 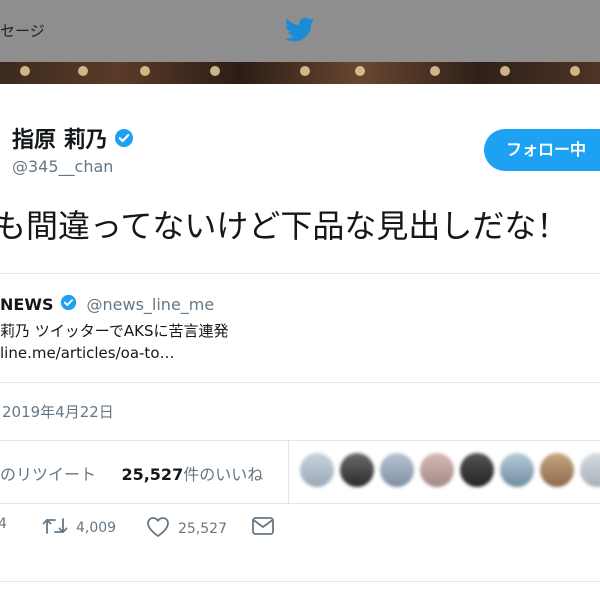 I want to click on quoted-account-handle: @news_line_me, so click(x=150, y=304).